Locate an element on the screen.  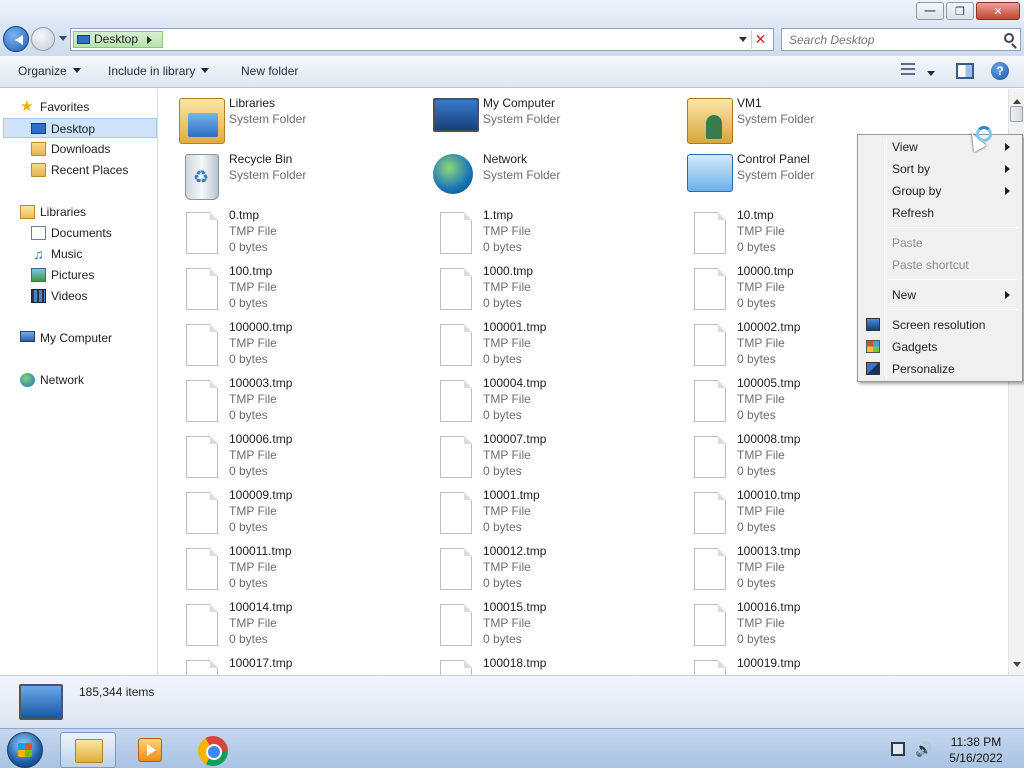
menu-item-sort-by: Sort by is located at coordinates (940, 169).